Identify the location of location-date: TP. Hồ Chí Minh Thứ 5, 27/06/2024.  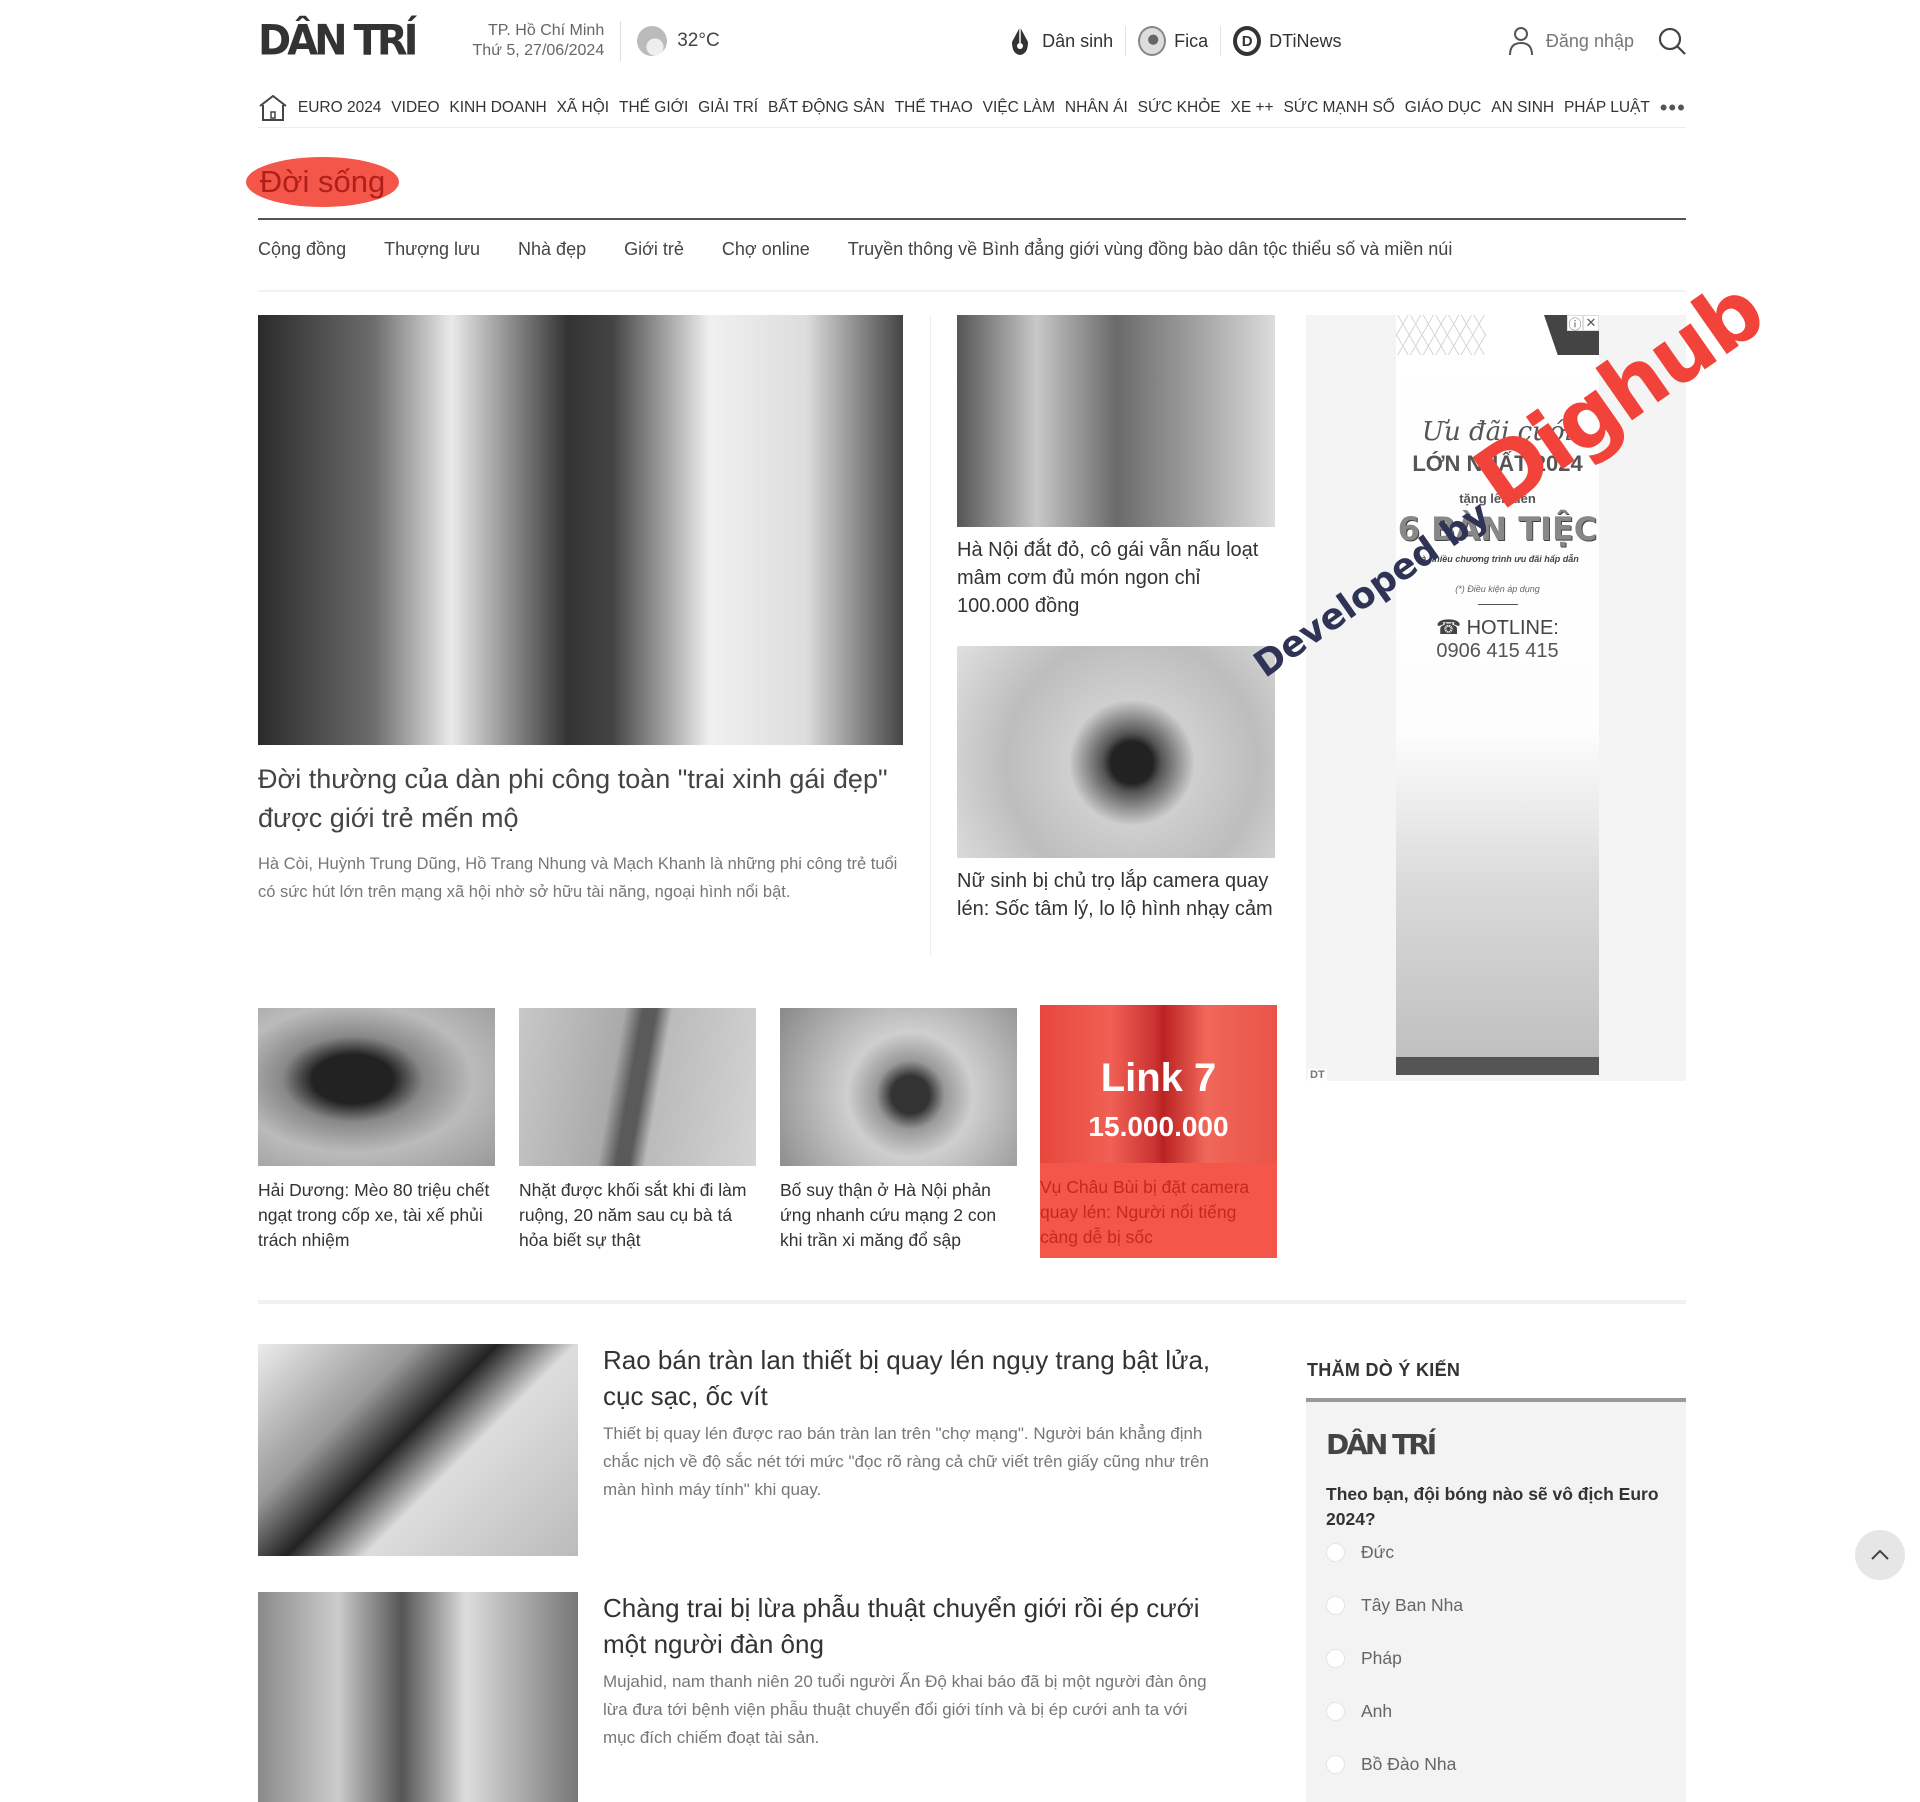
(547, 41).